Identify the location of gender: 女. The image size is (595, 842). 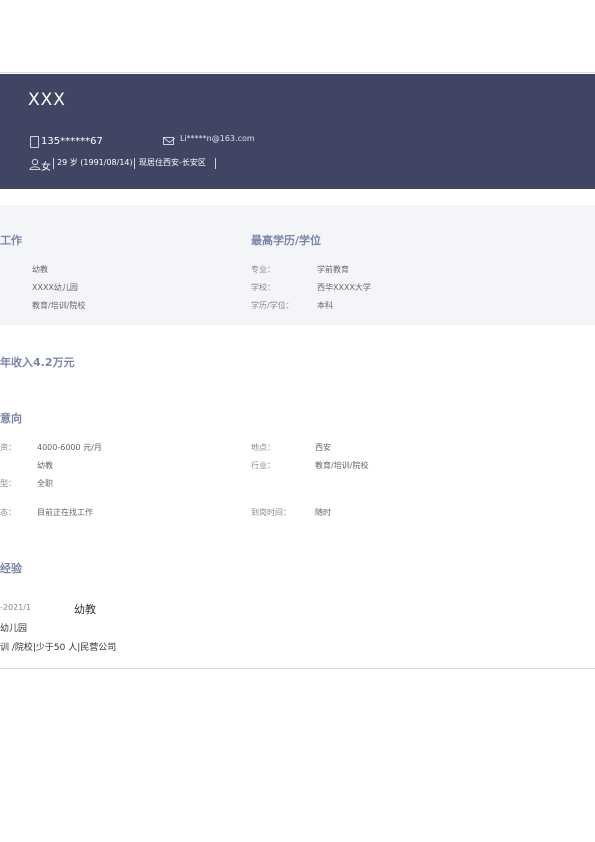
(46, 167).